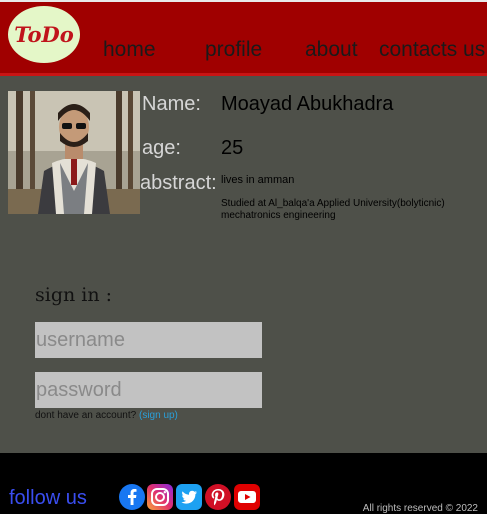 The height and width of the screenshot is (514, 487). Describe the element at coordinates (132, 497) in the screenshot. I see `facebook-icon` at that location.